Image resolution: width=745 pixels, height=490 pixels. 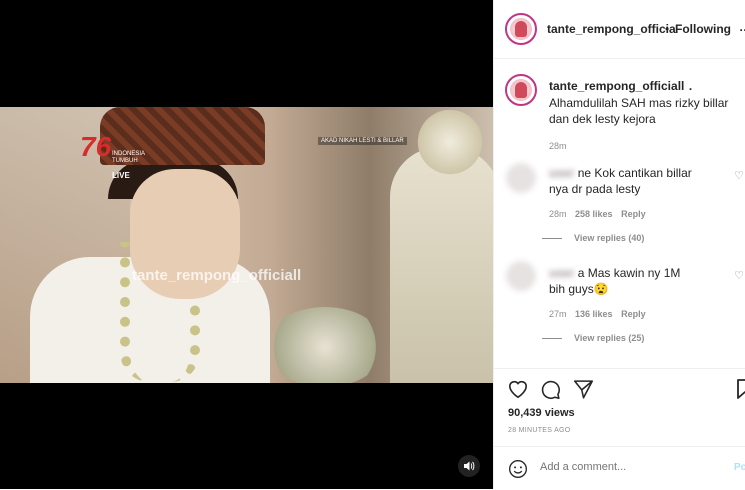 What do you see at coordinates (521, 90) in the screenshot?
I see `caption-avatar` at bounding box center [521, 90].